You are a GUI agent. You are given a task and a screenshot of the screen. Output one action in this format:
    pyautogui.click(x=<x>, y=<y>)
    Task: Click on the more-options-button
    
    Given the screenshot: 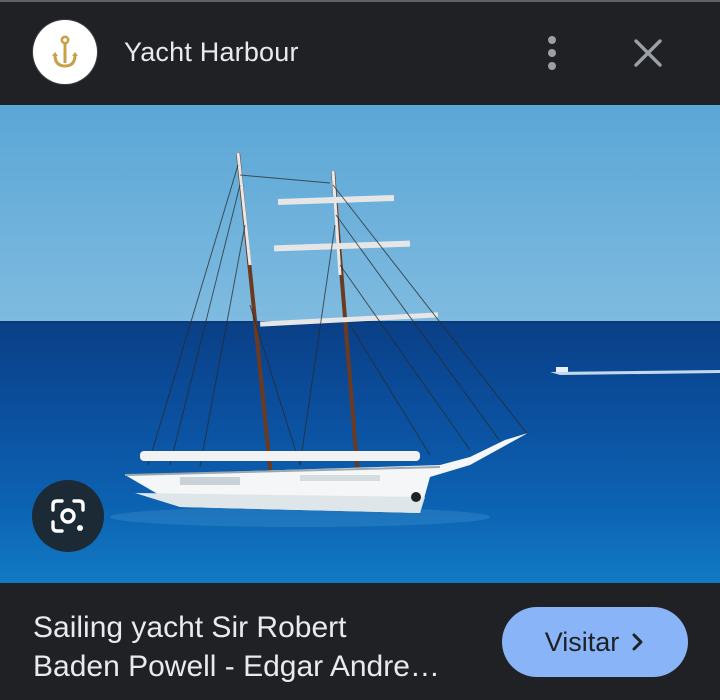 What is the action you would take?
    pyautogui.click(x=552, y=53)
    